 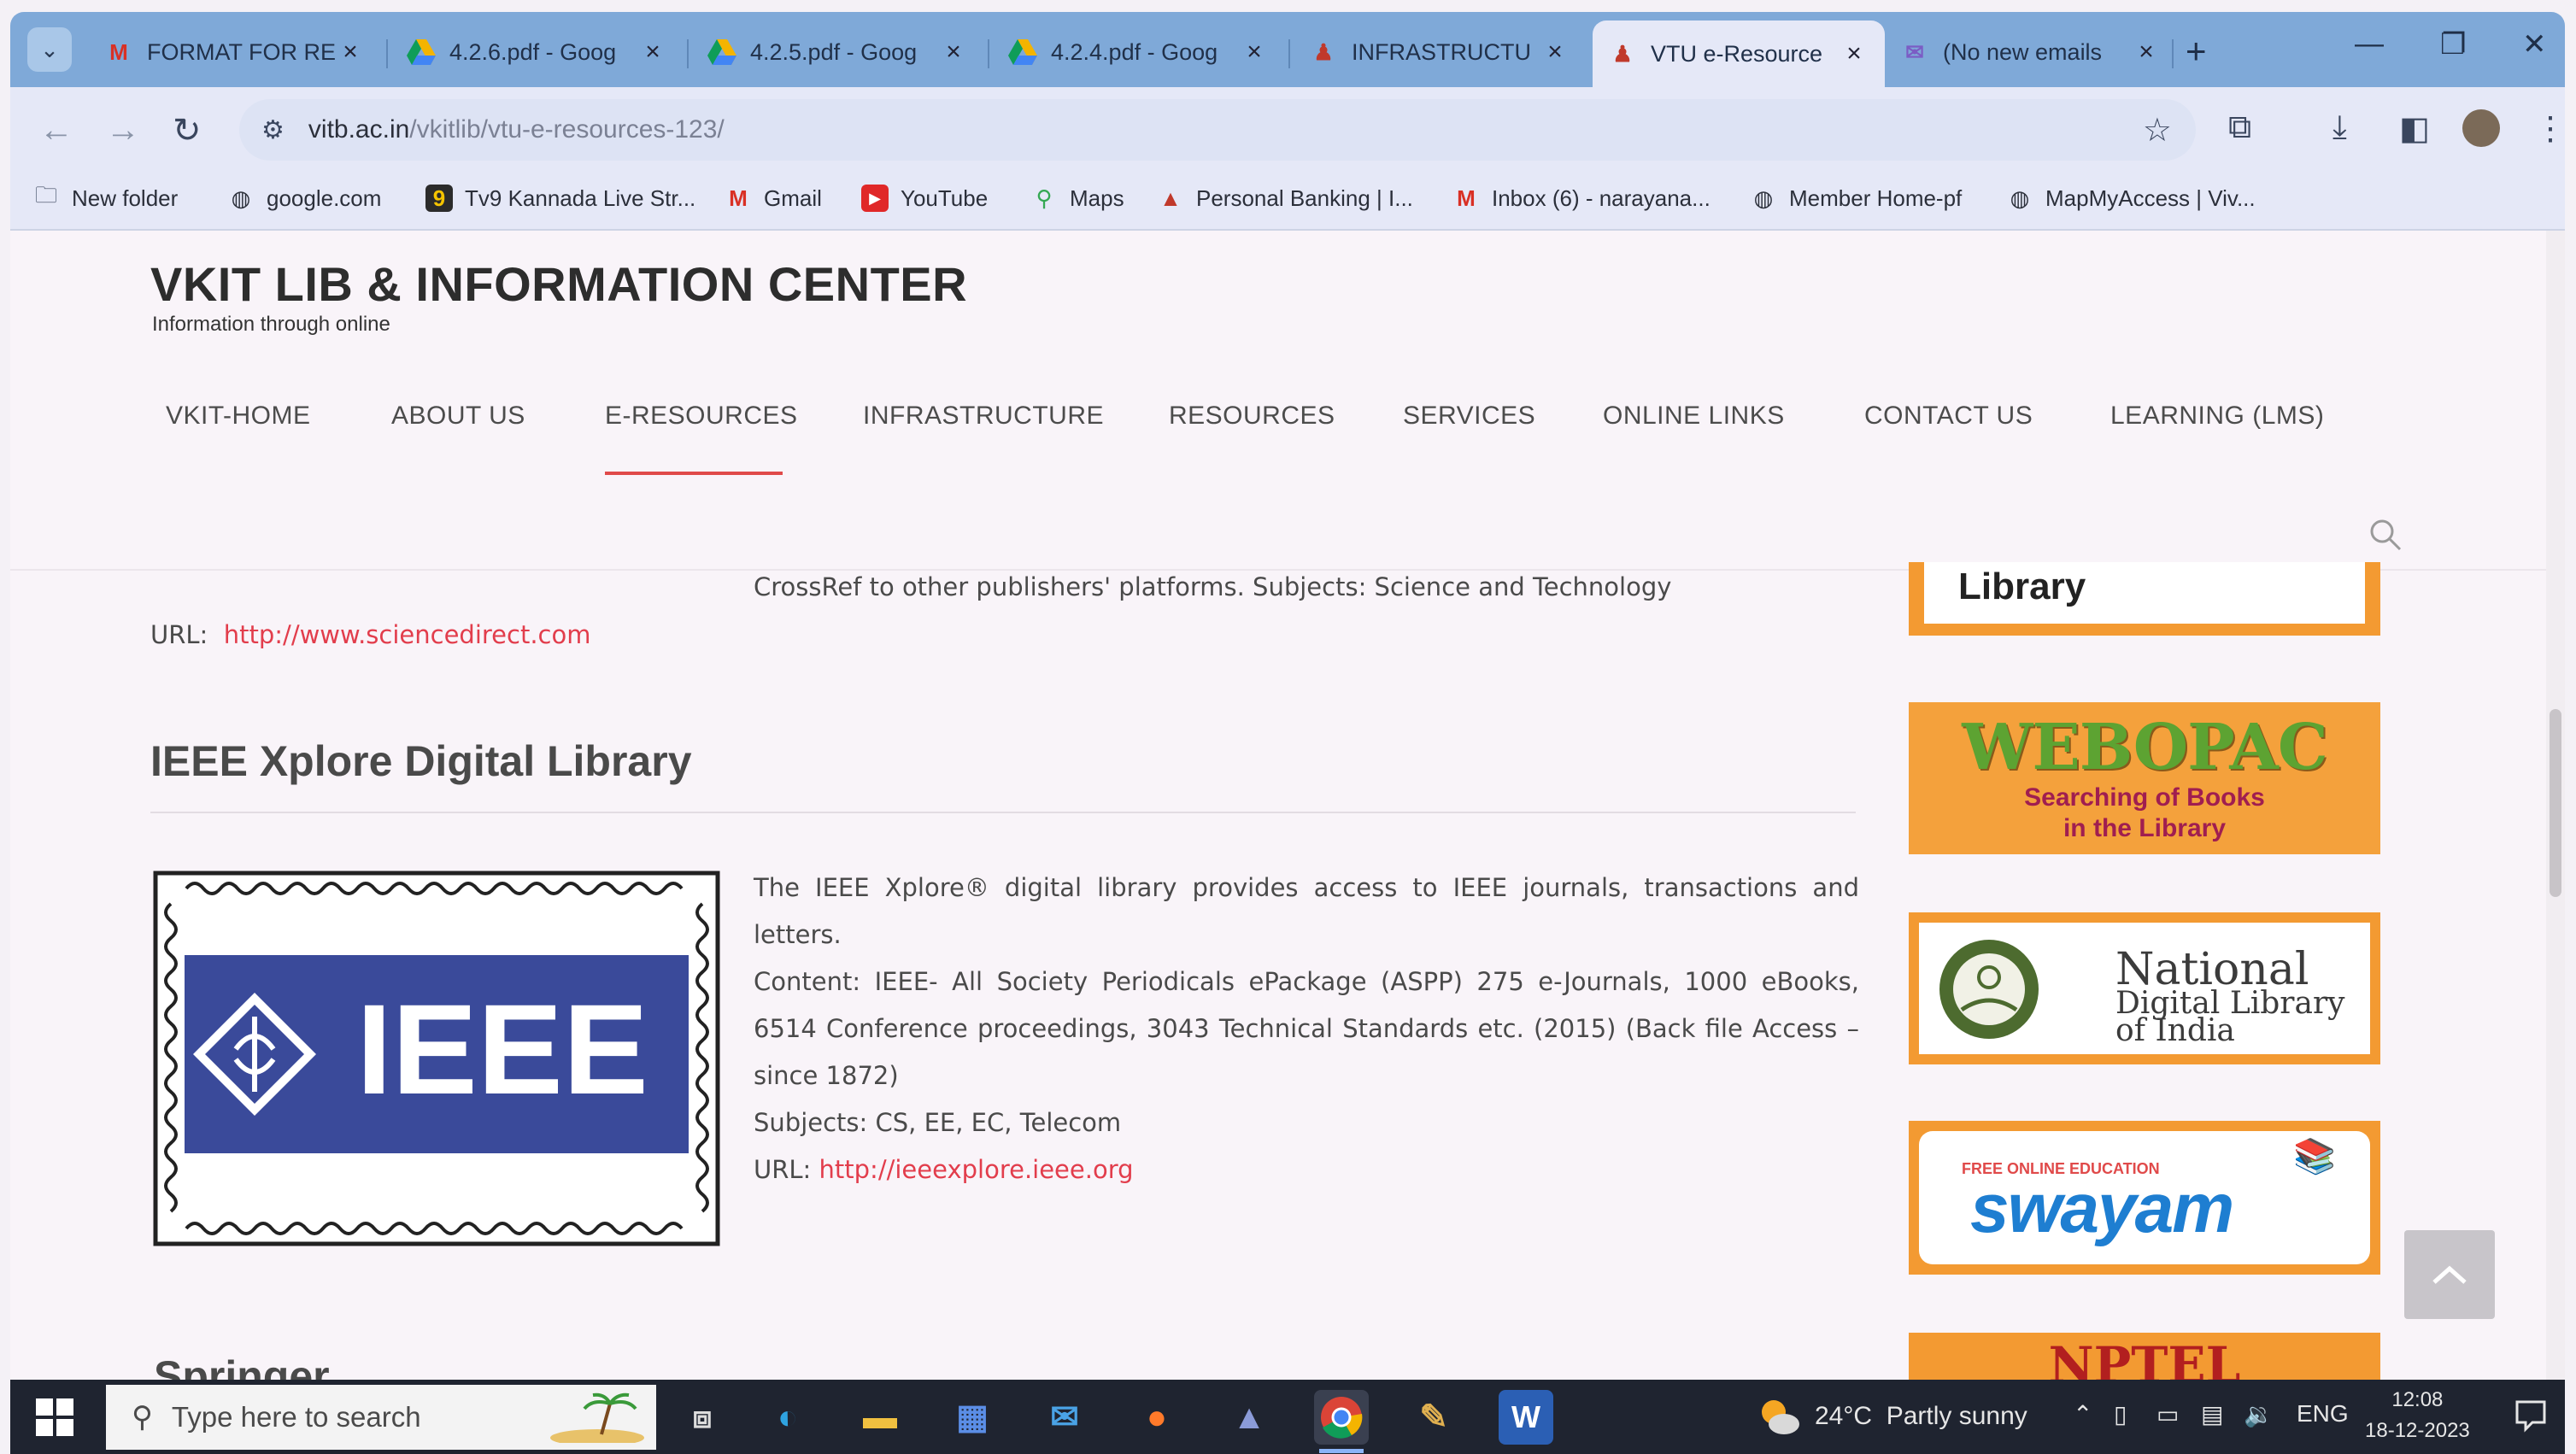 What do you see at coordinates (1466, 198) in the screenshot?
I see `gmail-icon: M` at bounding box center [1466, 198].